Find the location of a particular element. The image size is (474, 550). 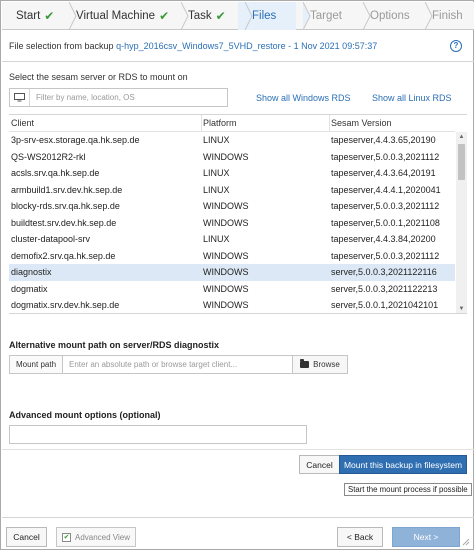

version-cell: tapeserver,4.4.3.84,20200 is located at coordinates (383, 239).